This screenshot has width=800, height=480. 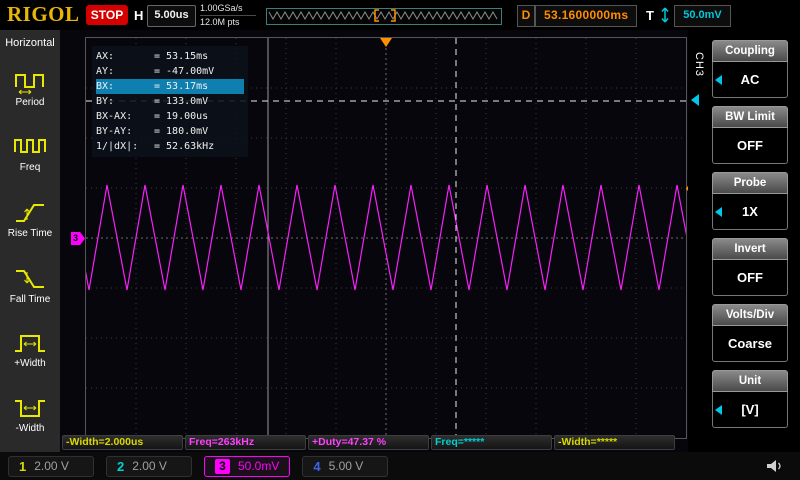 I want to click on trigger-label: T, so click(x=650, y=15).